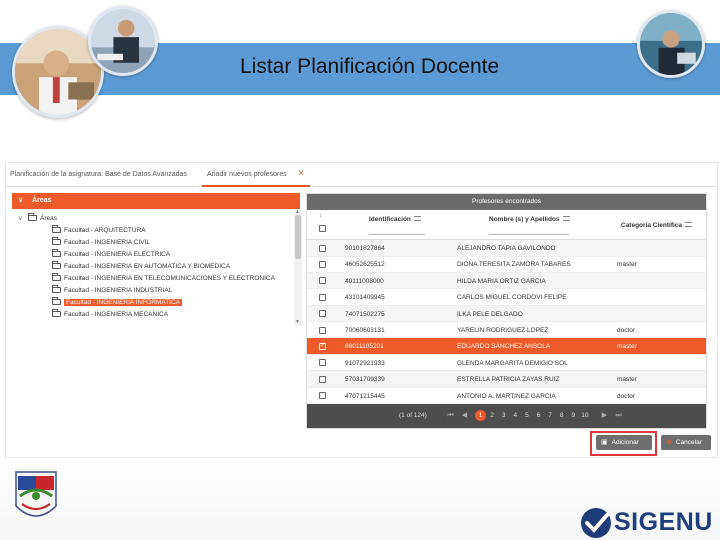  Describe the element at coordinates (529, 234) in the screenshot. I see `filter-nombre` at that location.